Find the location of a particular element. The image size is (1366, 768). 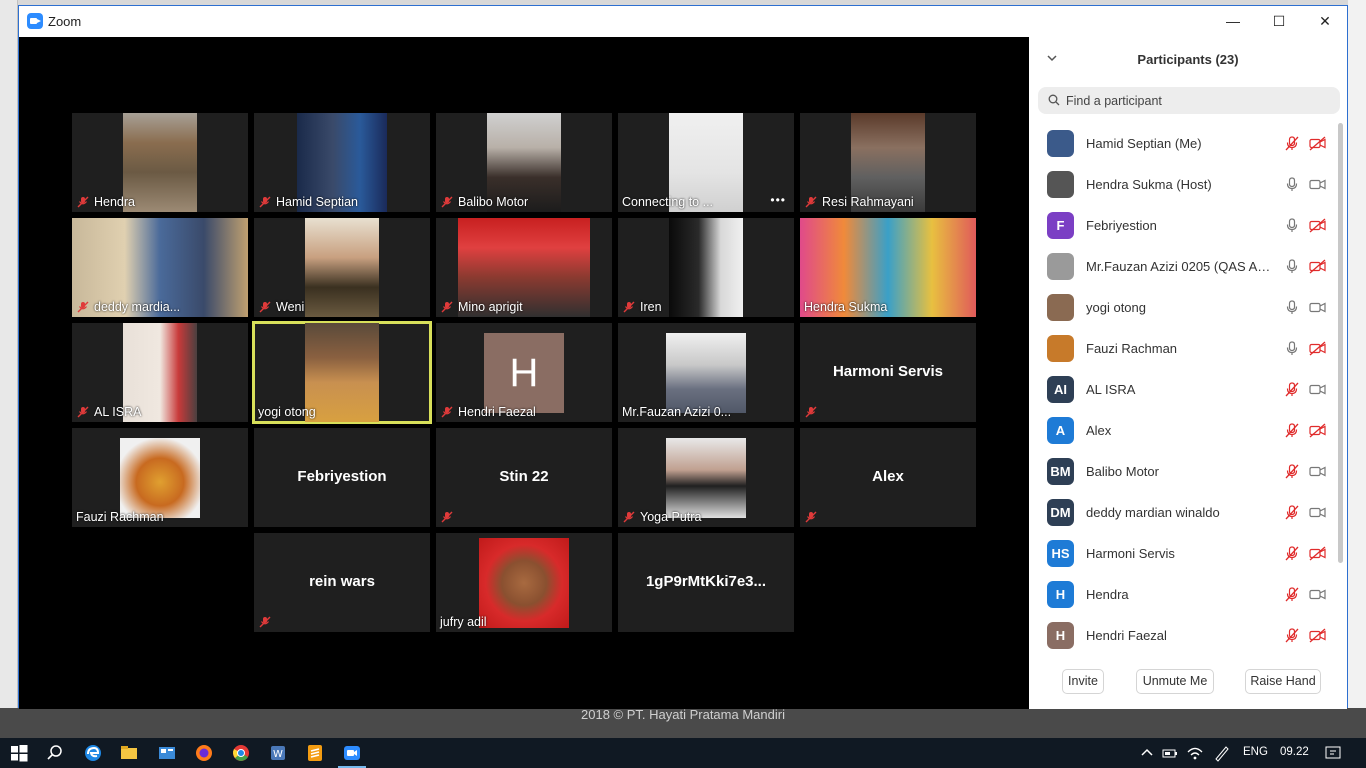

video-tile: Iren is located at coordinates (706, 267).